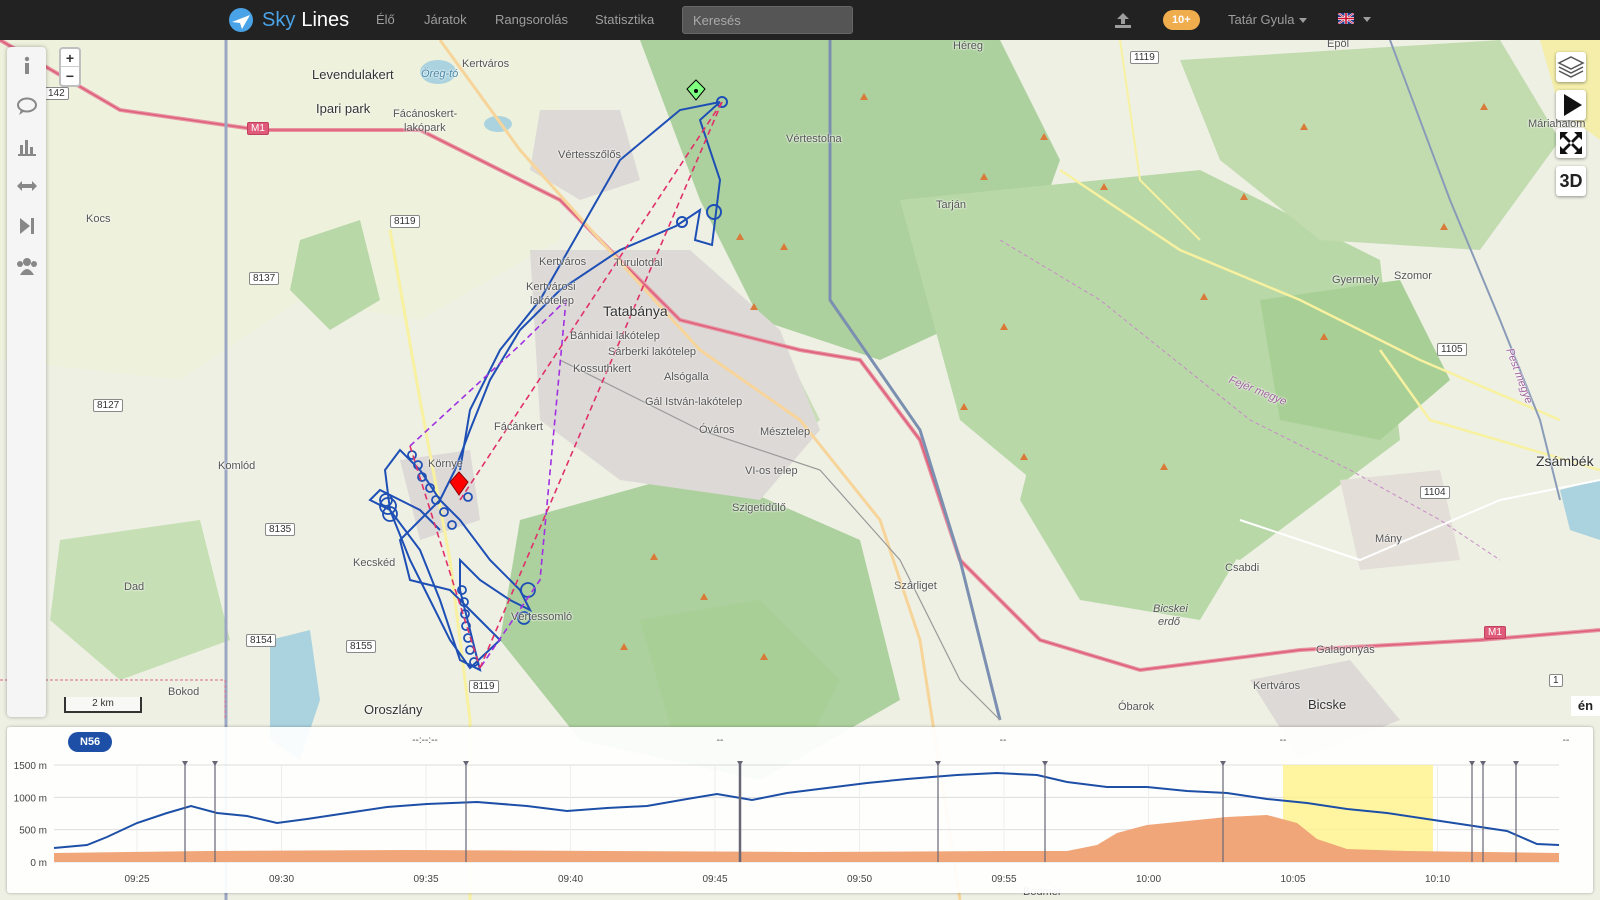 The height and width of the screenshot is (900, 1600). I want to click on layers-button, so click(1571, 67).